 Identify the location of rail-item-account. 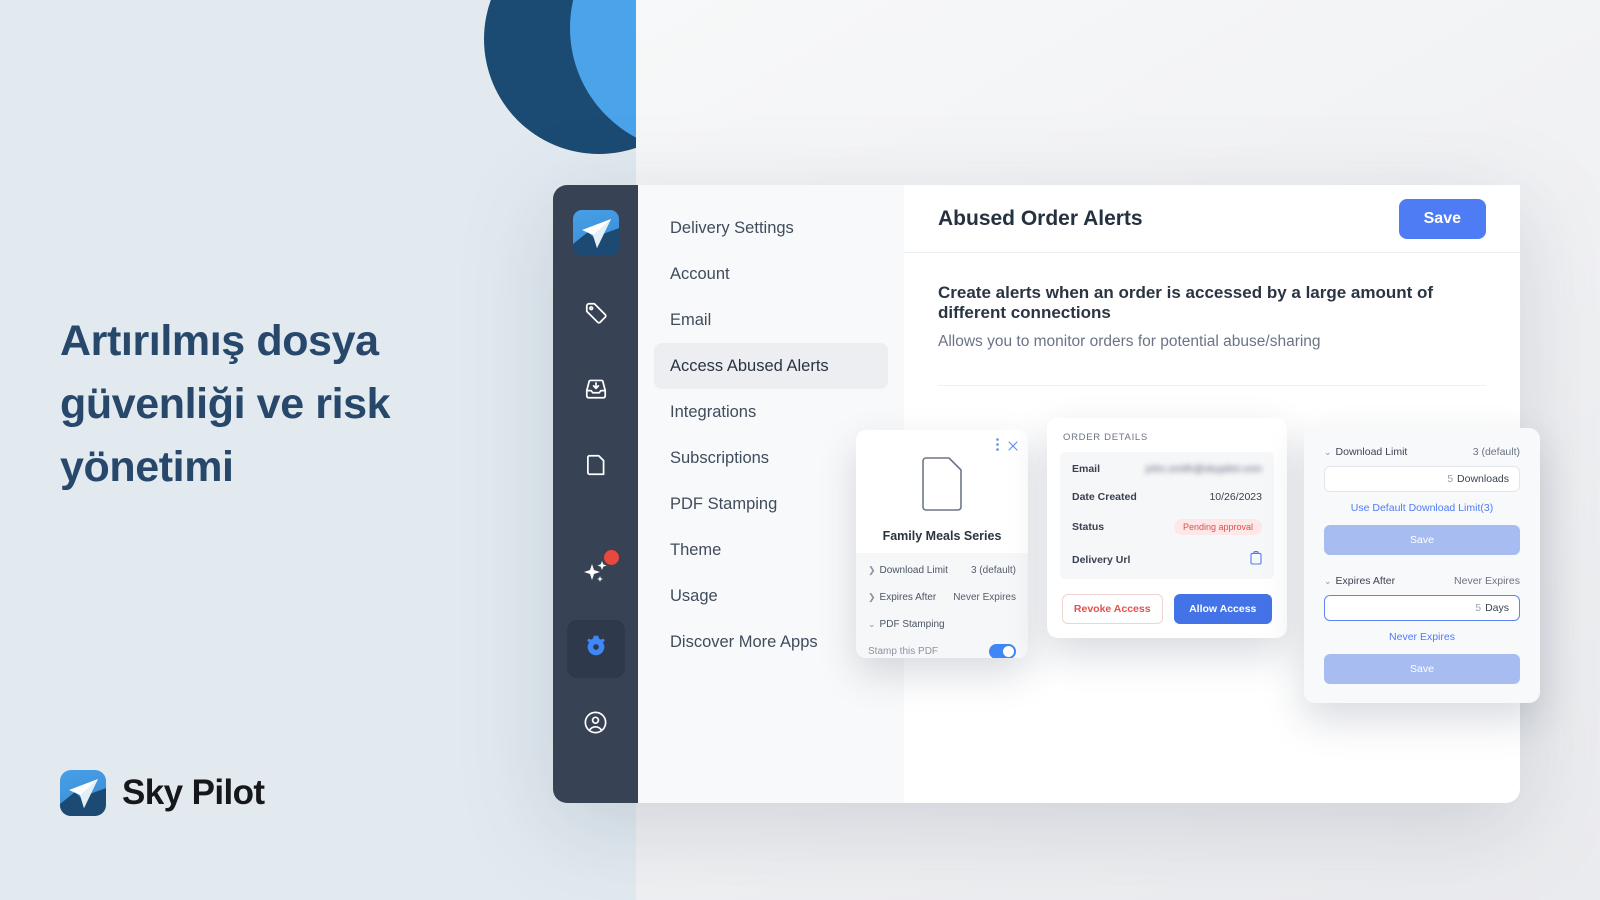
(596, 725).